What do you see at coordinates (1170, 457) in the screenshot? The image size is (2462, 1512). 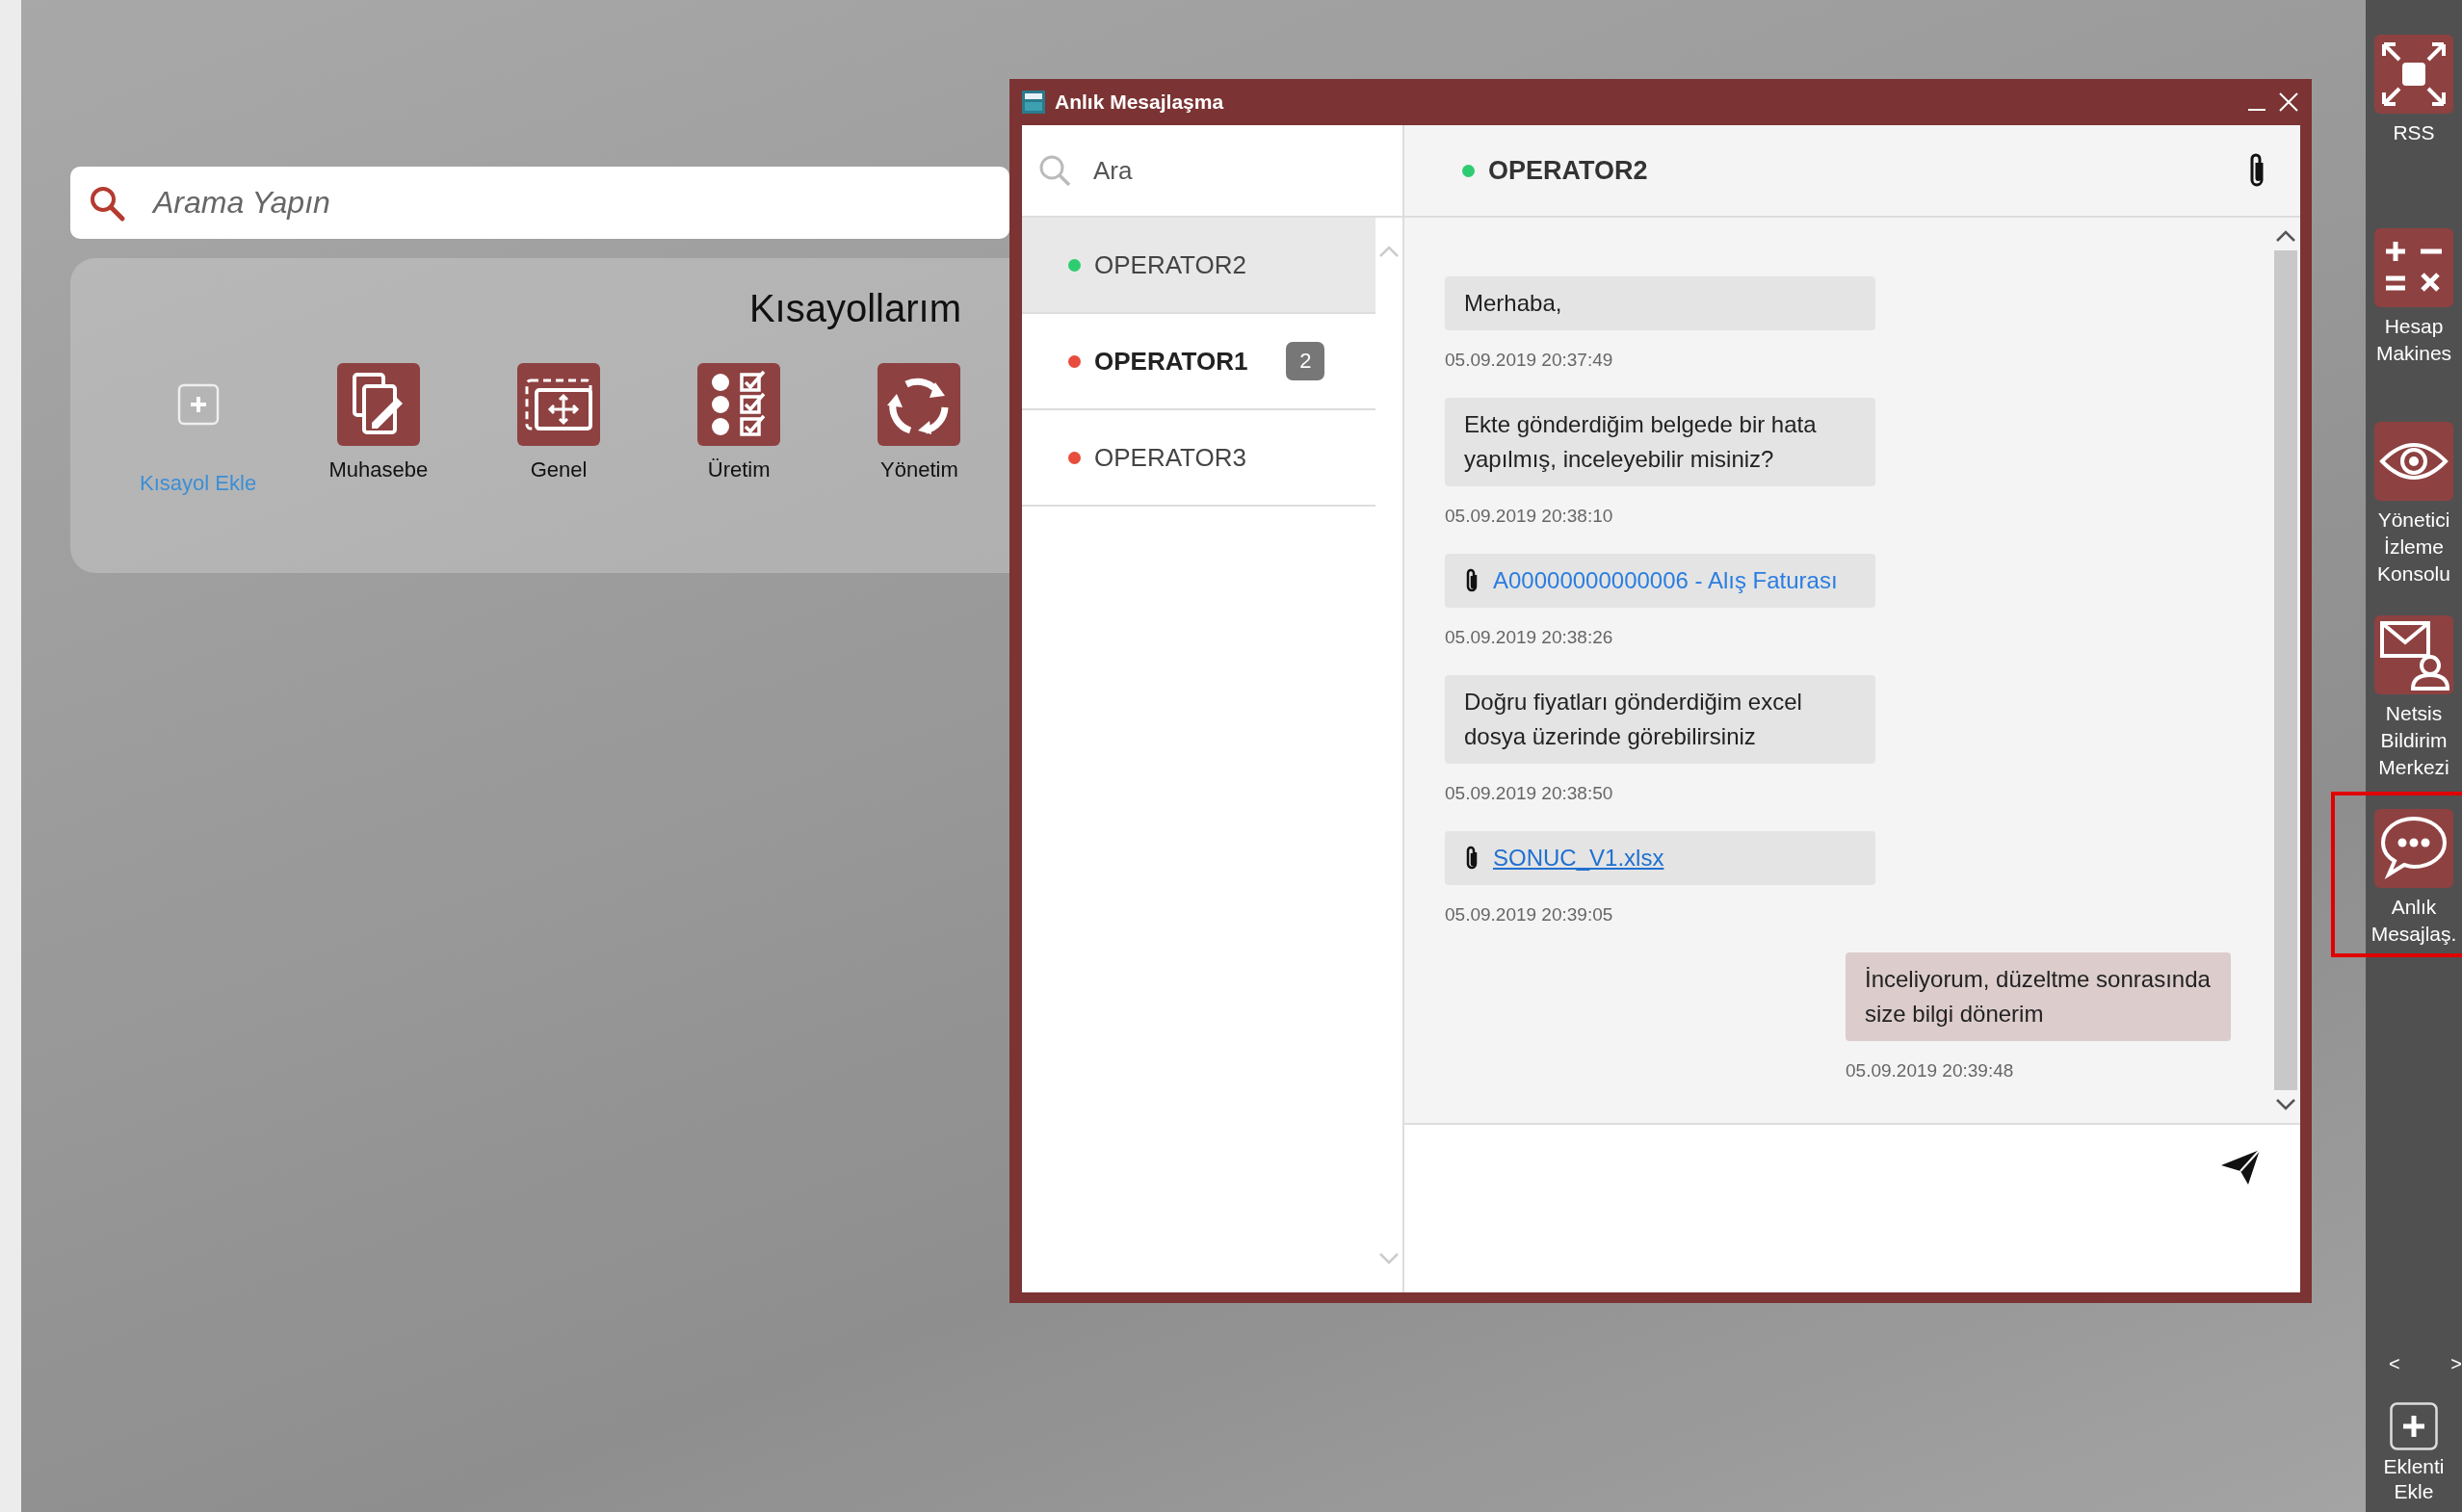 I see `contact-name: OPERATOR3` at bounding box center [1170, 457].